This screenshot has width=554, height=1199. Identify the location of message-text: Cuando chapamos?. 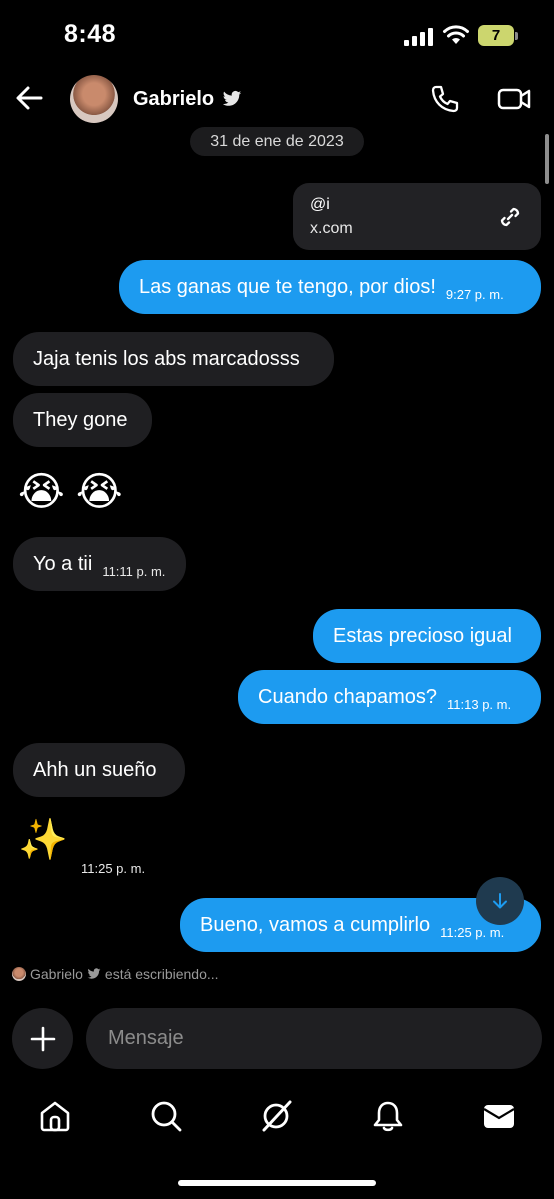
(348, 696).